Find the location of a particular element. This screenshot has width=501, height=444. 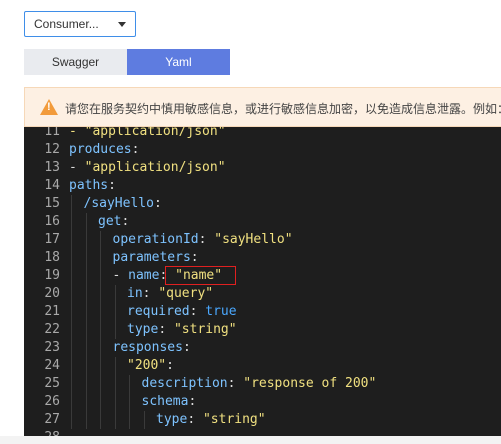

page-bottom-strip is located at coordinates (250, 440).